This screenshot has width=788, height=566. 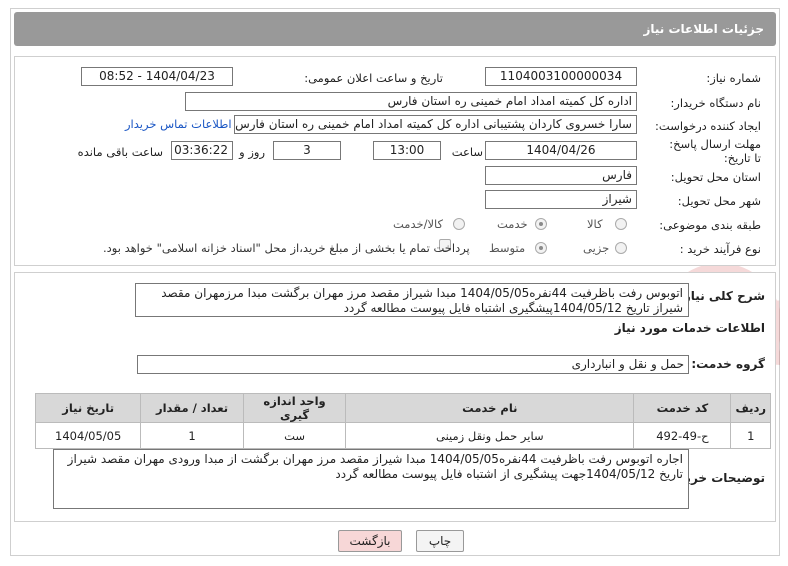 I want to click on province-label: استان محل تحویل:, so click(x=715, y=177).